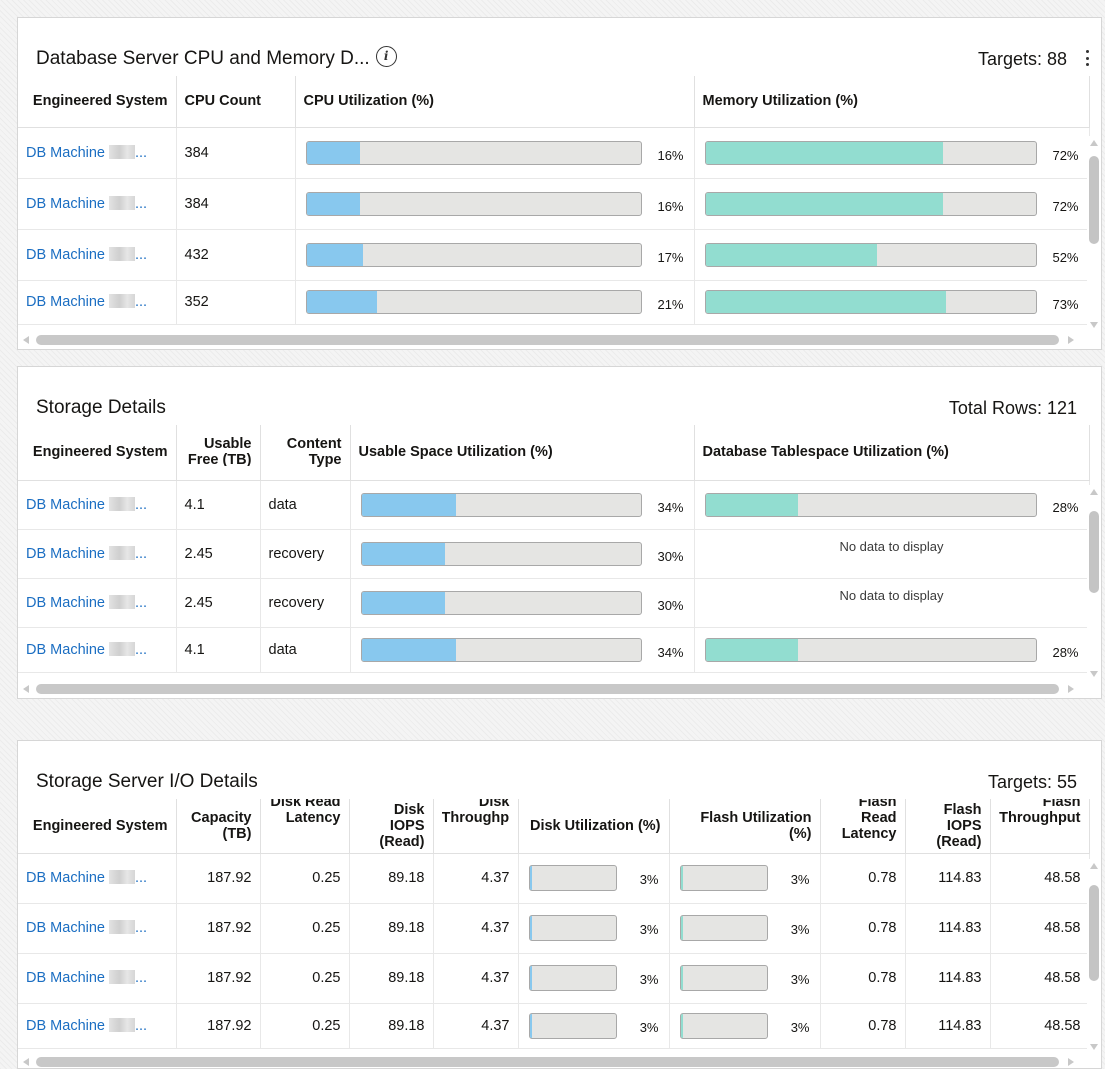 The height and width of the screenshot is (1069, 1105). What do you see at coordinates (670, 257) in the screenshot?
I see `percent-label: 17%` at bounding box center [670, 257].